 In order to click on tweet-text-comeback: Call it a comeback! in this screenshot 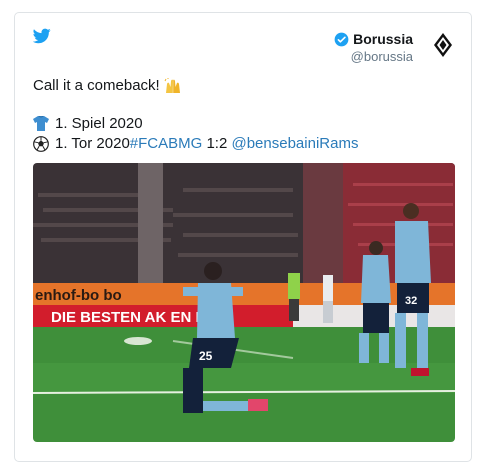, I will do `click(96, 85)`.